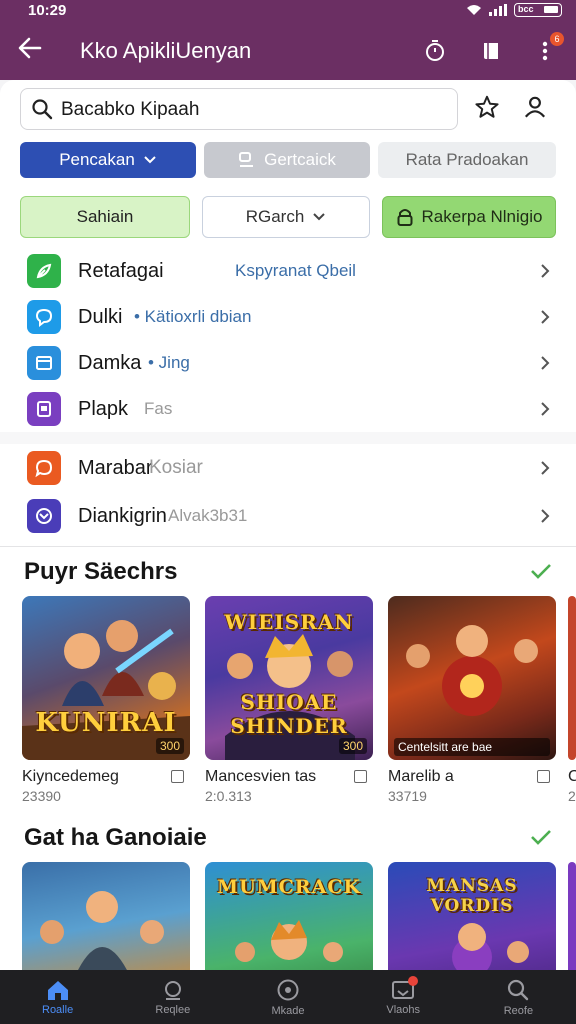 This screenshot has height=1024, width=576. I want to click on game-thumbnail: MUMCRACK, so click(289, 916).